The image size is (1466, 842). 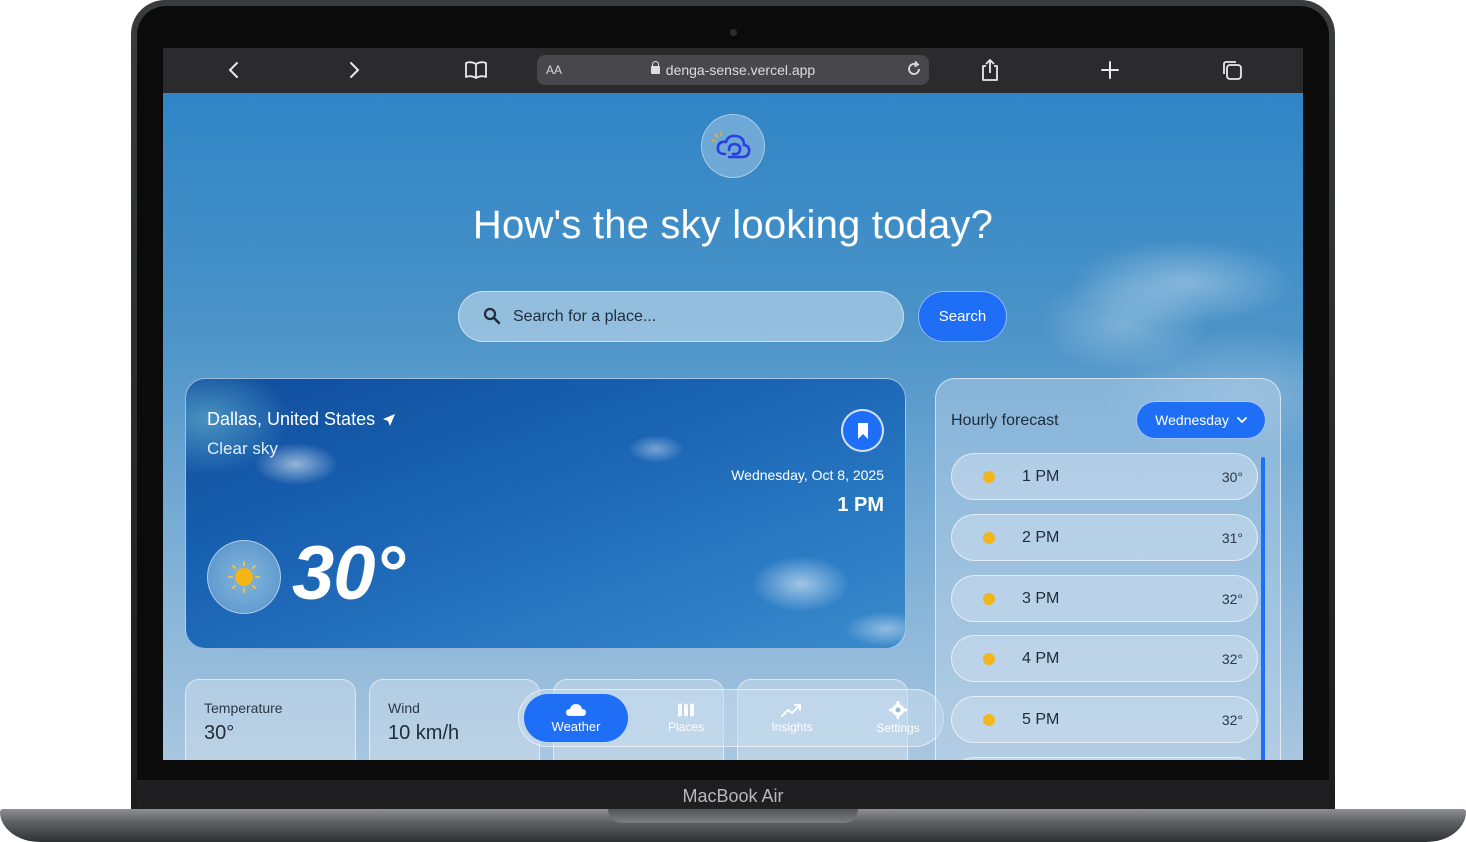 I want to click on hour-row: 3 PM 32°, so click(x=1104, y=598).